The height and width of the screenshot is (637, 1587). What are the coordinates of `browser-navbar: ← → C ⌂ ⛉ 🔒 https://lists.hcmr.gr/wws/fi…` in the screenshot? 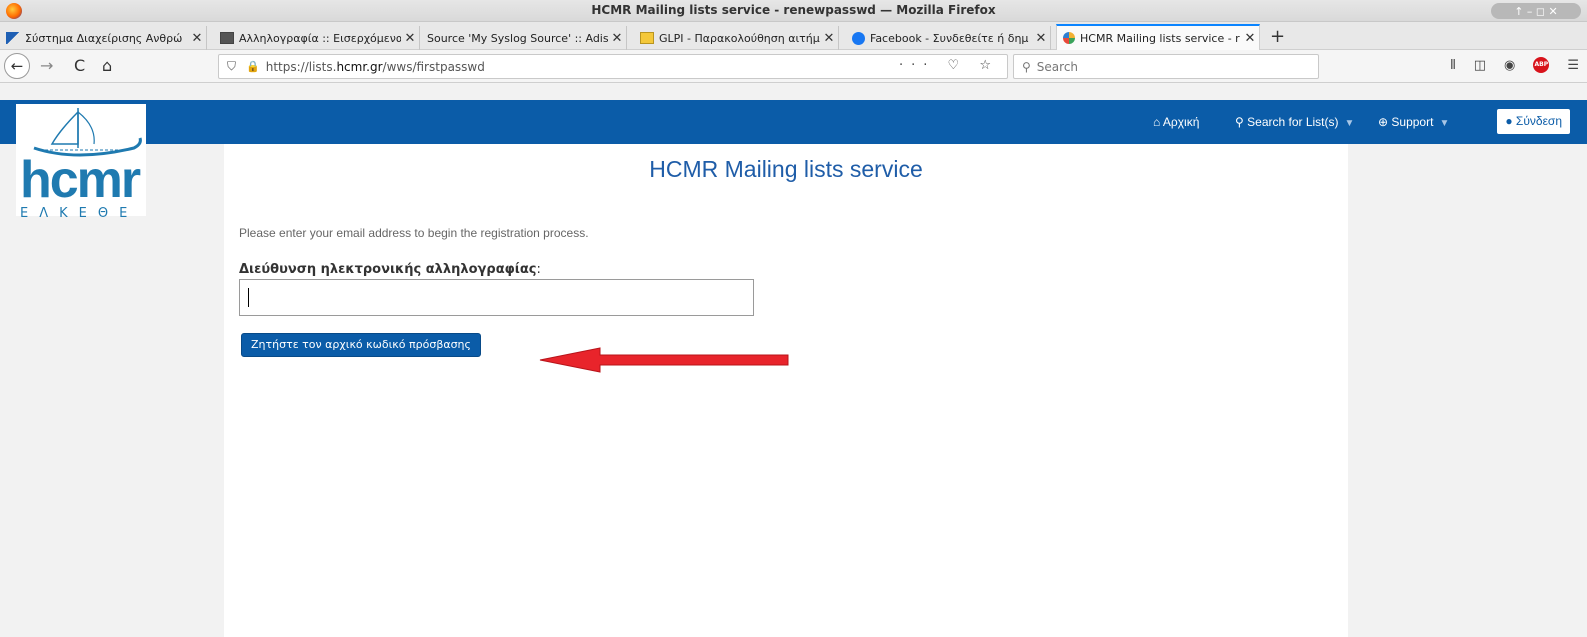 It's located at (793, 66).